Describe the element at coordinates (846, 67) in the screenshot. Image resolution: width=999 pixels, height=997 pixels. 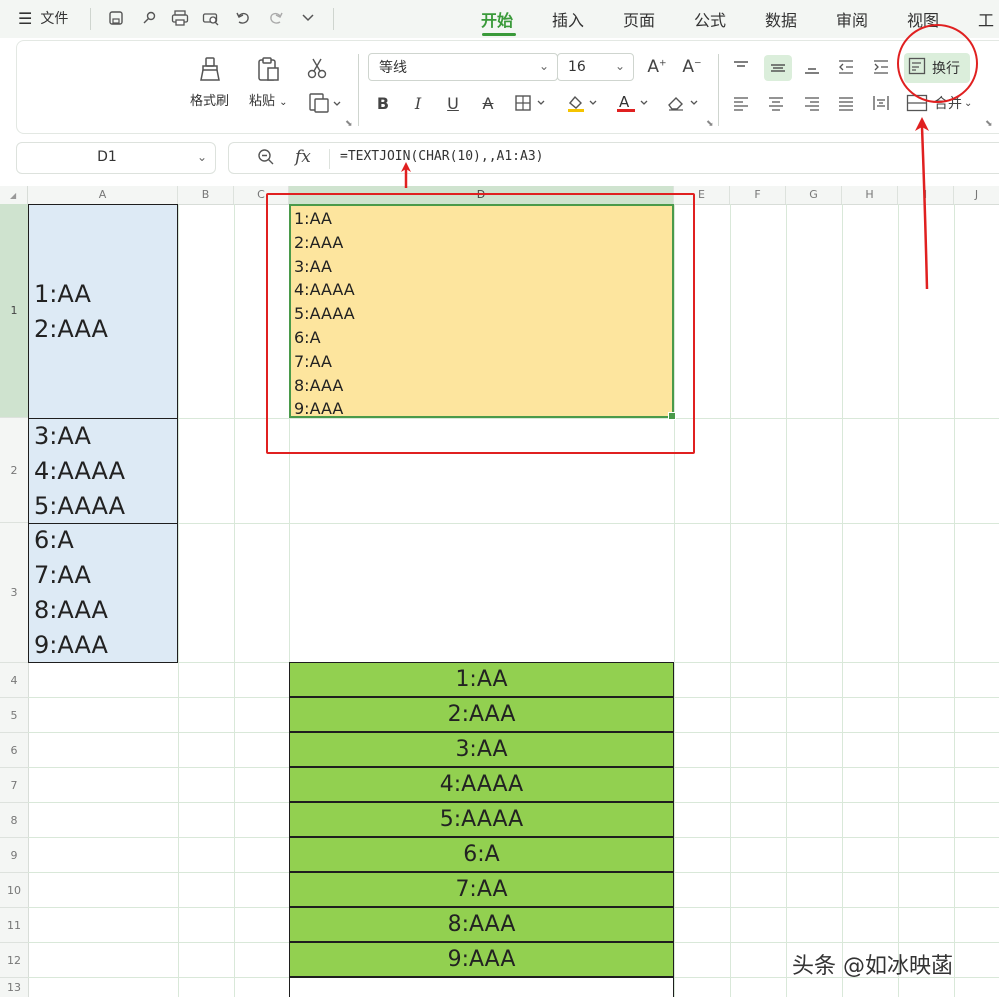
I see `decrease-indent-icon` at that location.